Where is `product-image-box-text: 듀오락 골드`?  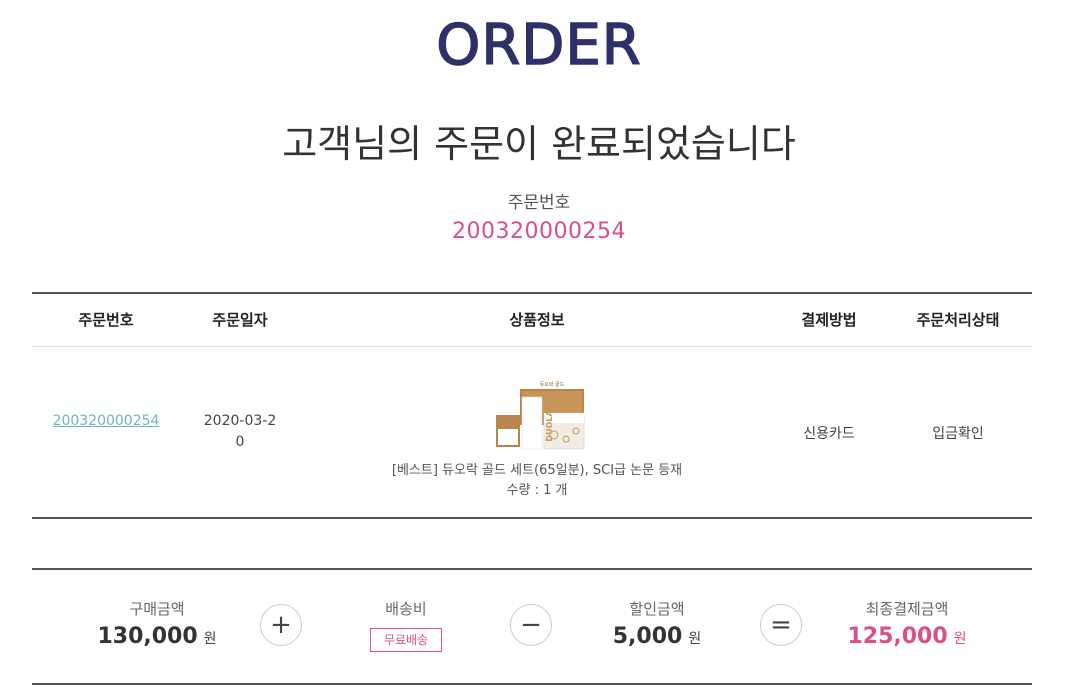
product-image-box-text: 듀오락 골드 is located at coordinates (552, 384).